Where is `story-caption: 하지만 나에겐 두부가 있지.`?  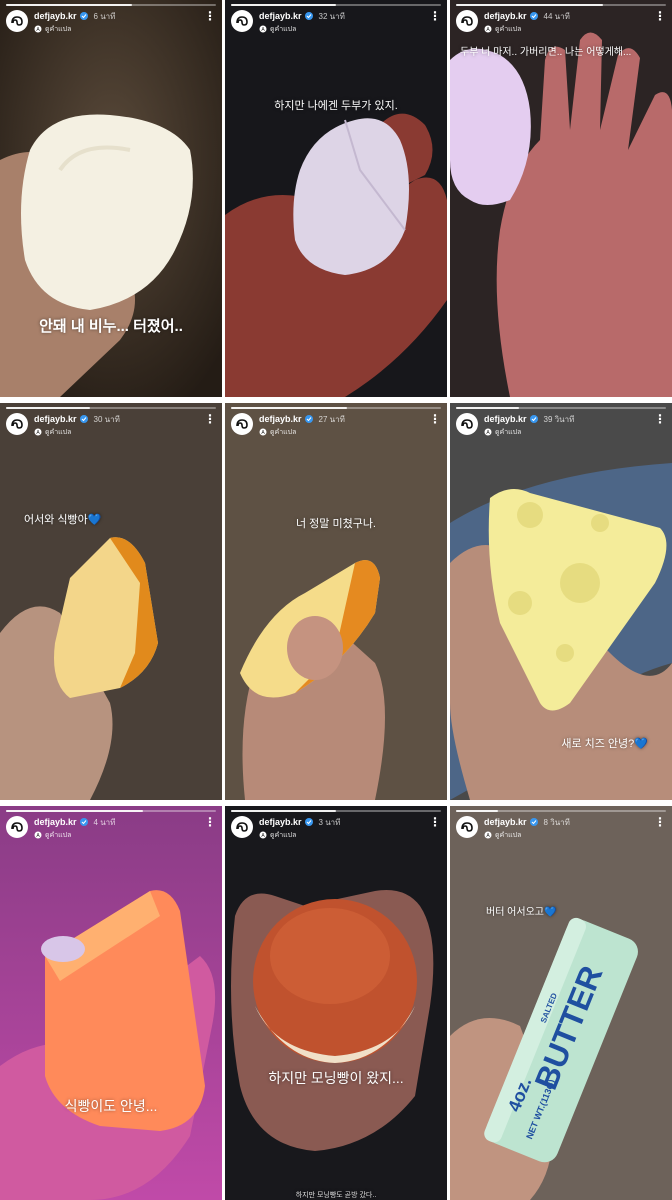 story-caption: 하지만 나에겐 두부가 있지. is located at coordinates (336, 106).